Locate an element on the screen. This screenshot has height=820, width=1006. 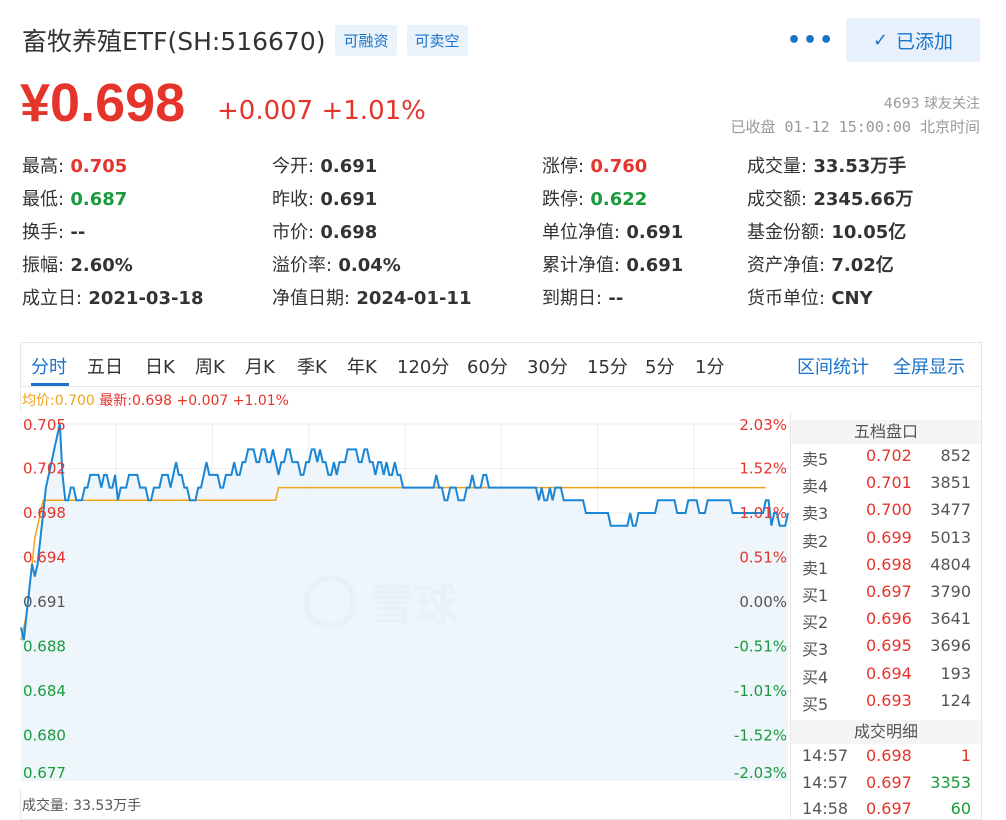
stat-item: 涨停: 0.760 is located at coordinates (594, 165).